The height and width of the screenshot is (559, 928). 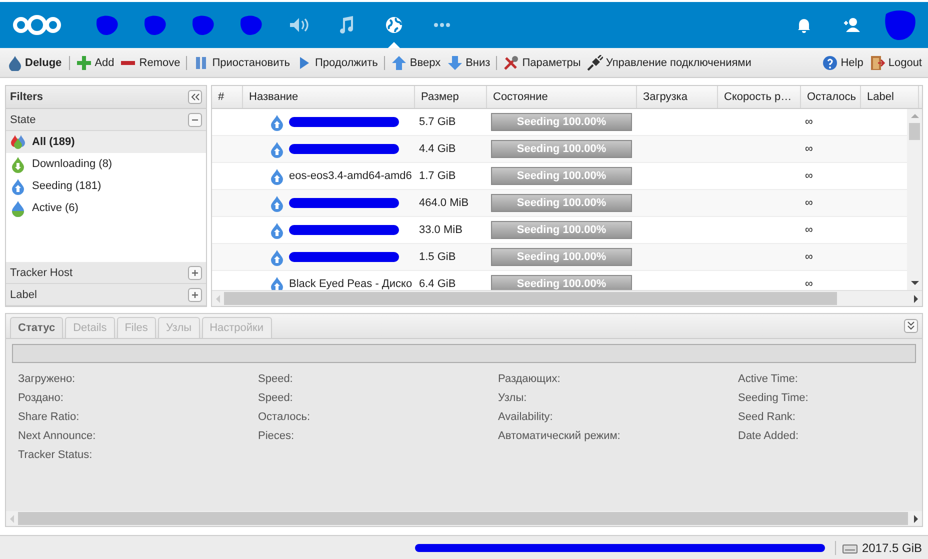 I want to click on tools-button: Параметры, so click(x=542, y=62).